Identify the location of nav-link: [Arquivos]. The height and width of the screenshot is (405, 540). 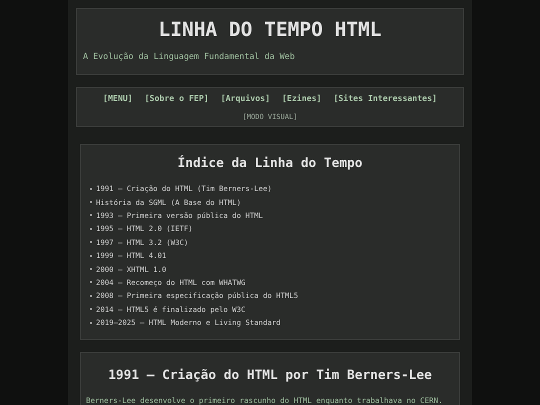
(245, 98).